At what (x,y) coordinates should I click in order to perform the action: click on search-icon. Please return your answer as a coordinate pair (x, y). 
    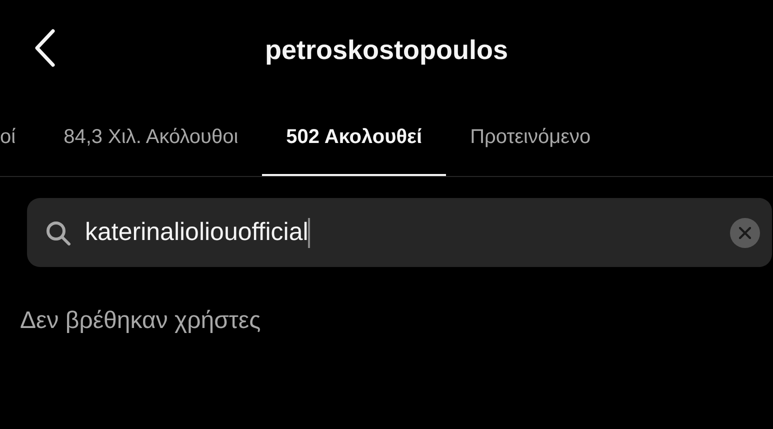
    Looking at the image, I should click on (58, 233).